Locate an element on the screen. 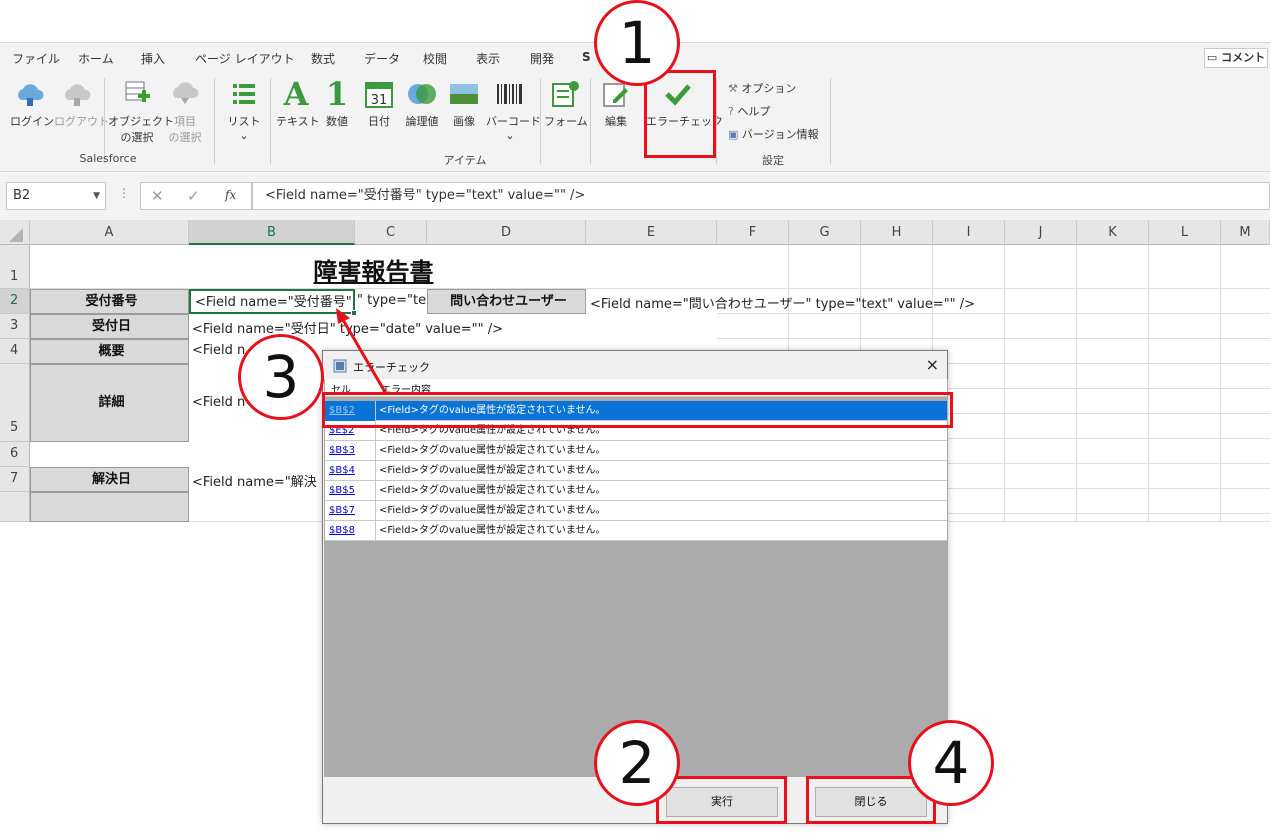 The width and height of the screenshot is (1270, 833). annotation-badge-3: 3 is located at coordinates (281, 377).